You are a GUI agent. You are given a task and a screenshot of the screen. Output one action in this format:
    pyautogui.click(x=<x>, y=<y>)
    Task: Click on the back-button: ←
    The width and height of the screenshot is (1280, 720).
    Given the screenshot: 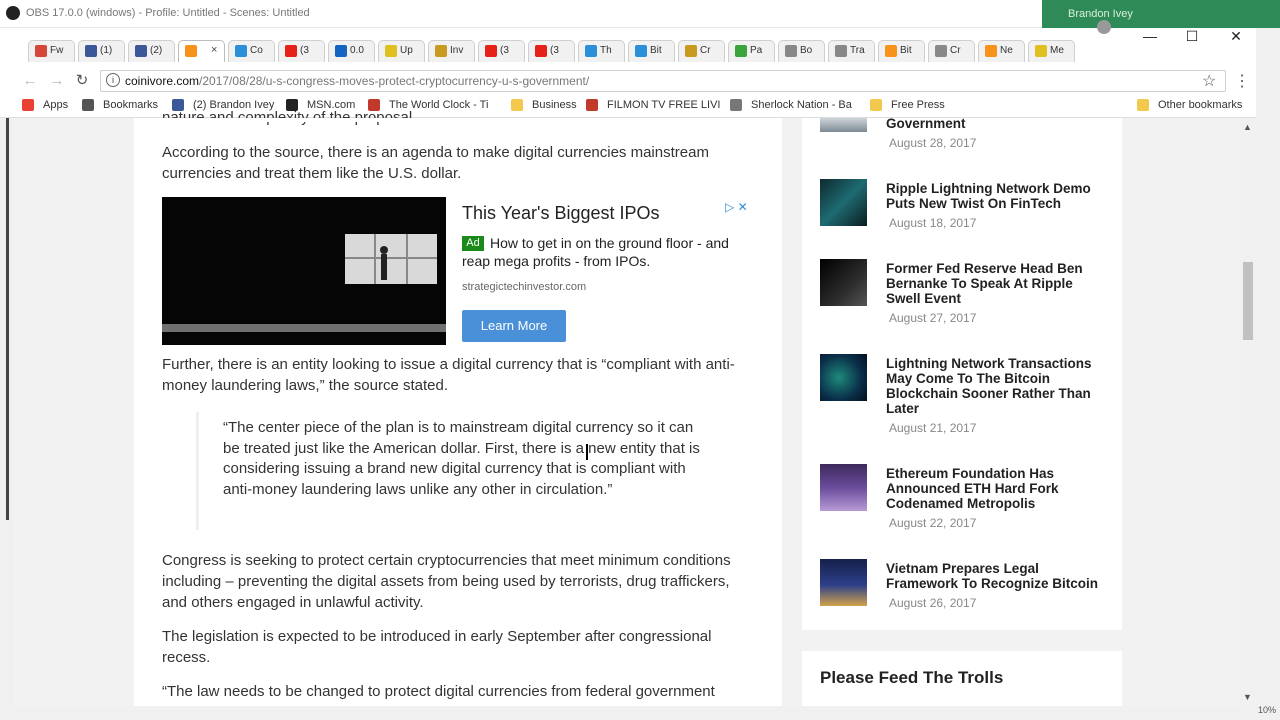 What is the action you would take?
    pyautogui.click(x=30, y=81)
    